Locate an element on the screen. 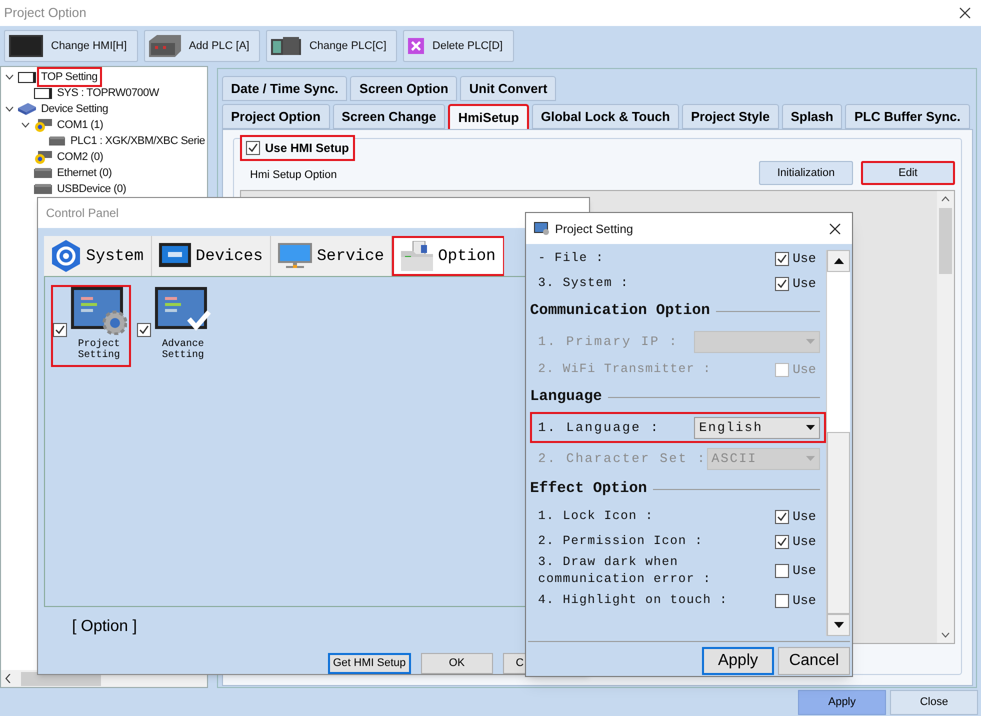  setting-label: 2. Character Set : is located at coordinates (622, 459).